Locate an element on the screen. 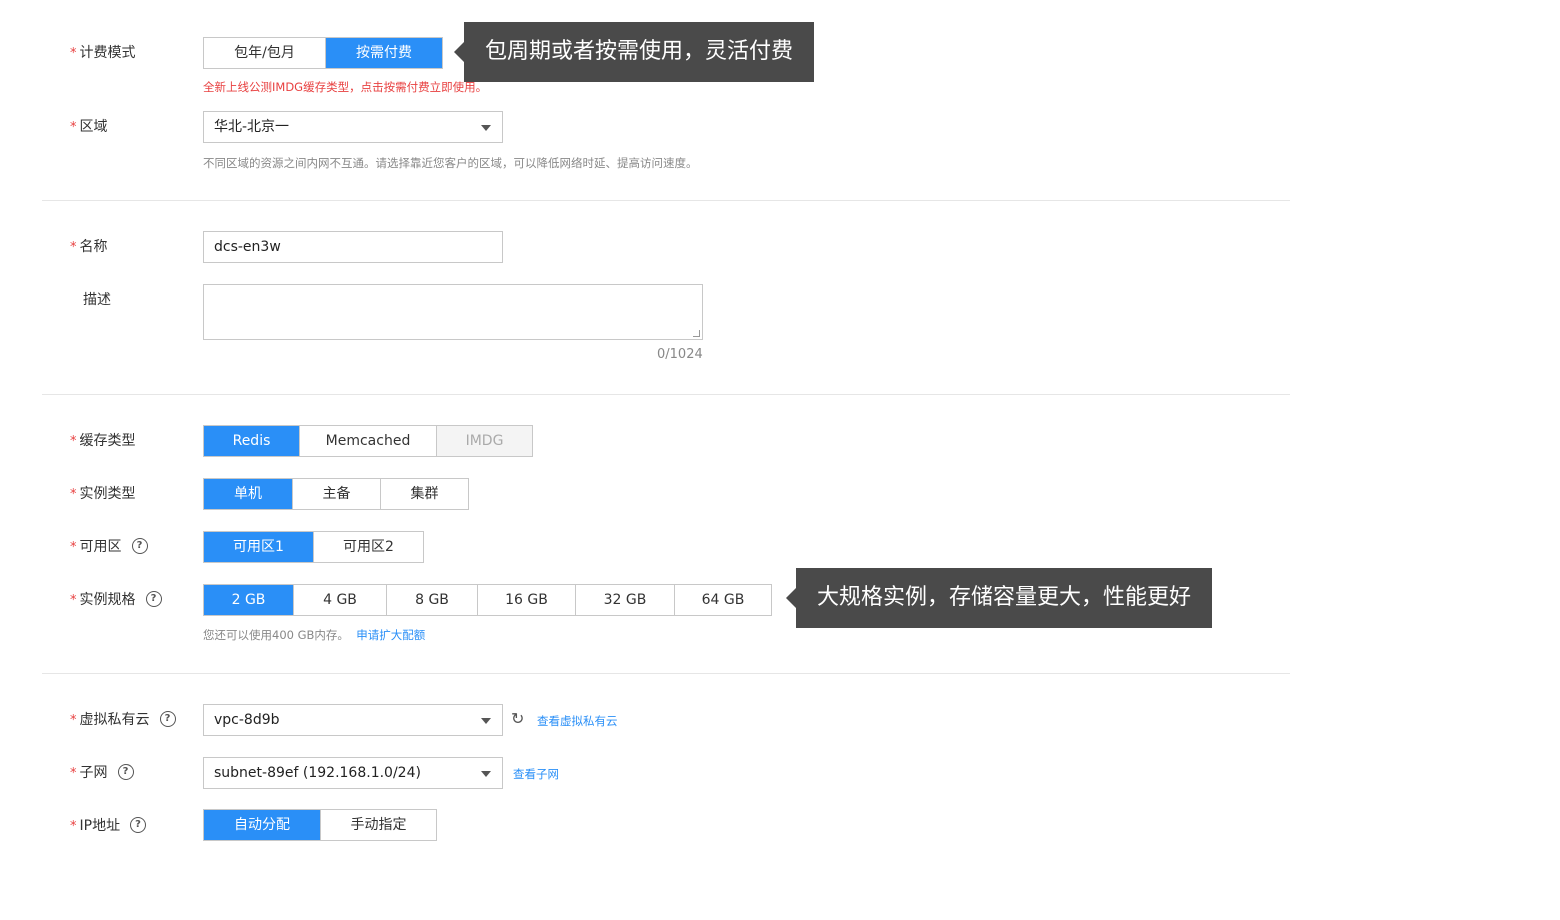 This screenshot has width=1560, height=920. spec-option-32gb: 32 GB is located at coordinates (625, 600).